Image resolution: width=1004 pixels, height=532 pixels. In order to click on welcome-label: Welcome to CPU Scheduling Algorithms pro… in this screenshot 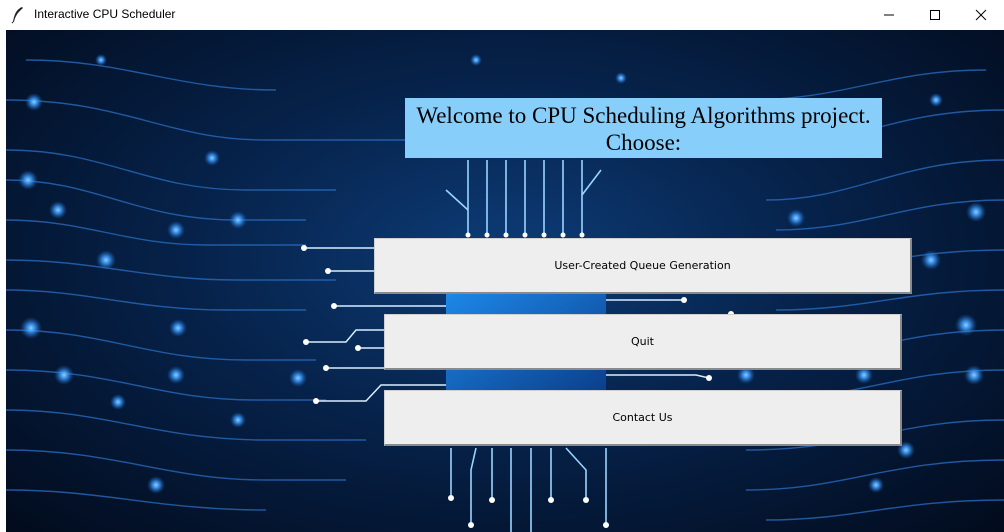, I will do `click(643, 128)`.